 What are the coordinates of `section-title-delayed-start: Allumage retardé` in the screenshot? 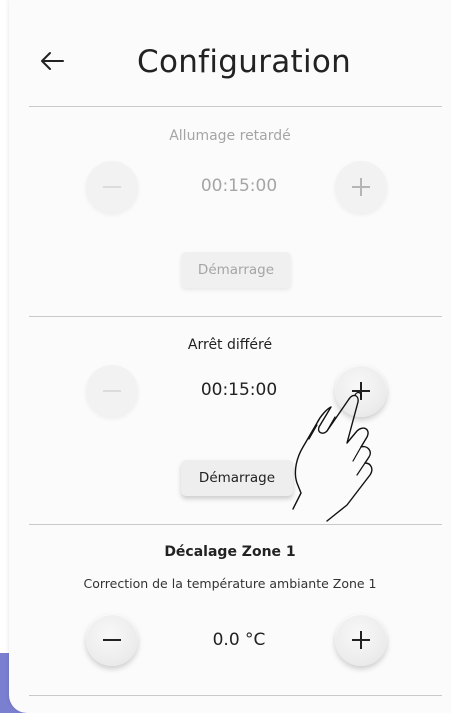 It's located at (230, 136).